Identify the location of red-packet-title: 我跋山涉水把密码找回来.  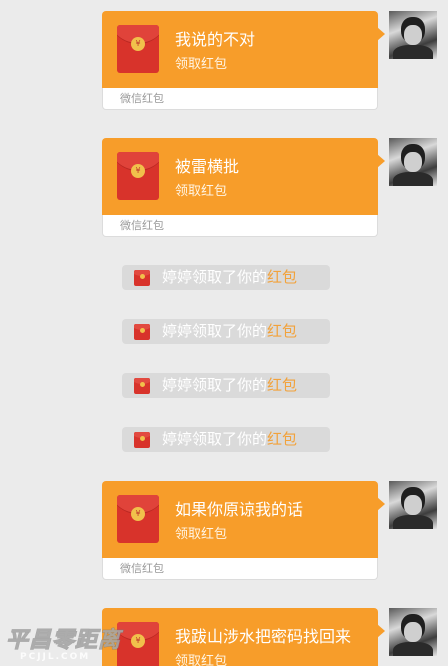
(263, 636).